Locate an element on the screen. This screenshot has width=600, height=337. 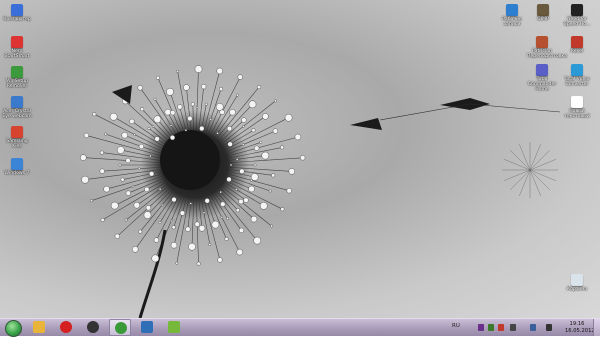
taskbar-pin-opera is located at coordinates (66, 327).